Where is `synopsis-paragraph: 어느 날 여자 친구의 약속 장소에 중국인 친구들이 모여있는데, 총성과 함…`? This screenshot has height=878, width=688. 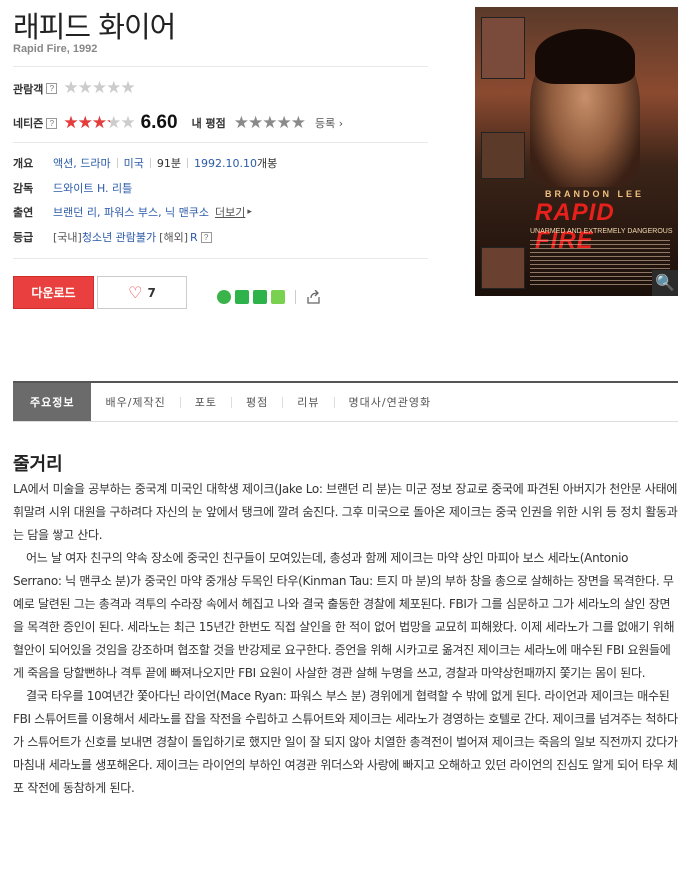 synopsis-paragraph: 어느 날 여자 친구의 약속 장소에 중국인 친구들이 모여있는데, 총성과 함… is located at coordinates (344, 615).